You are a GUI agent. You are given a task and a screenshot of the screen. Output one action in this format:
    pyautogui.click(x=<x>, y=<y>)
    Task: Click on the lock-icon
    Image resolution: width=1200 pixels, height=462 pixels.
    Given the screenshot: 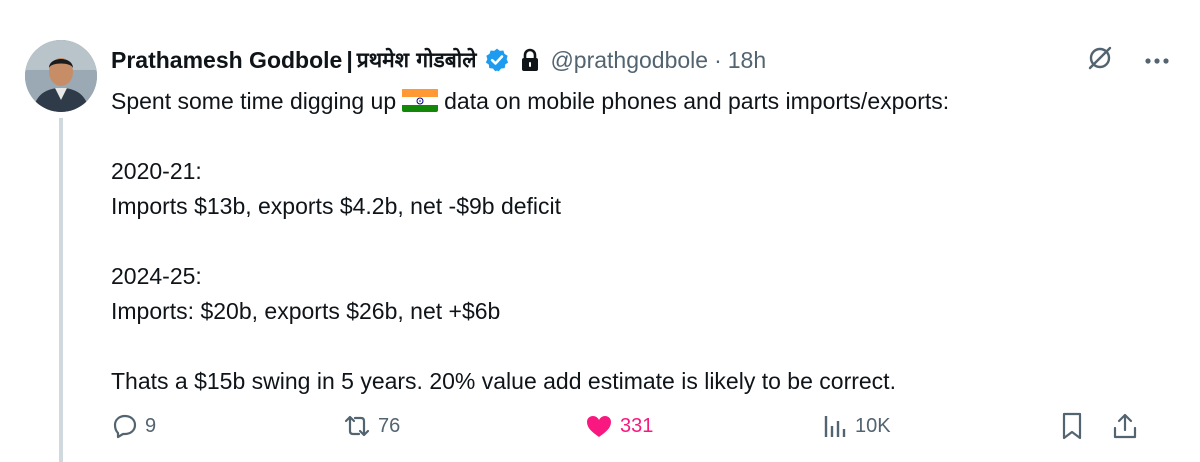 What is the action you would take?
    pyautogui.click(x=530, y=60)
    